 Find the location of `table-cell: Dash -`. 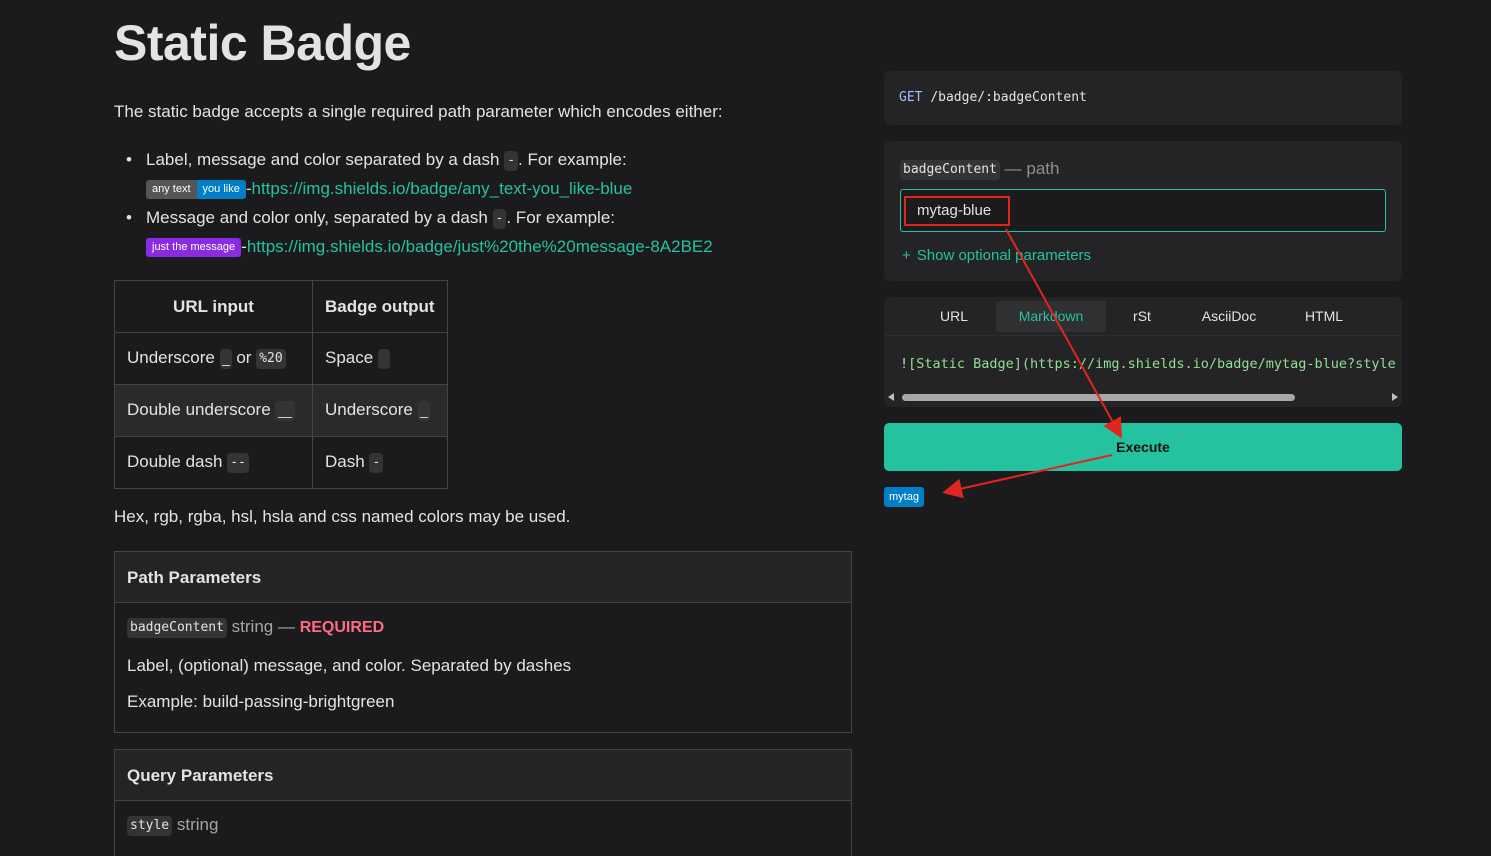

table-cell: Dash - is located at coordinates (380, 462).